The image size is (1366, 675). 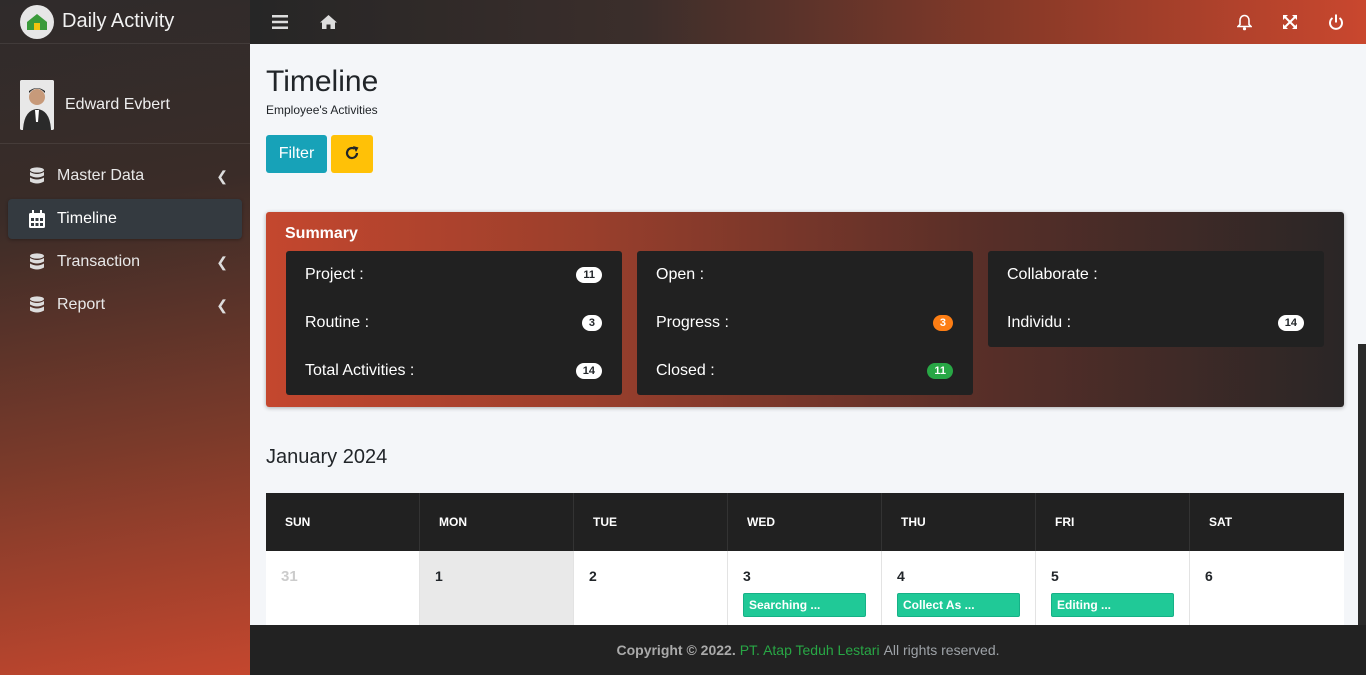 I want to click on sidebar-item-master-data: Master Data ❮, so click(x=125, y=176).